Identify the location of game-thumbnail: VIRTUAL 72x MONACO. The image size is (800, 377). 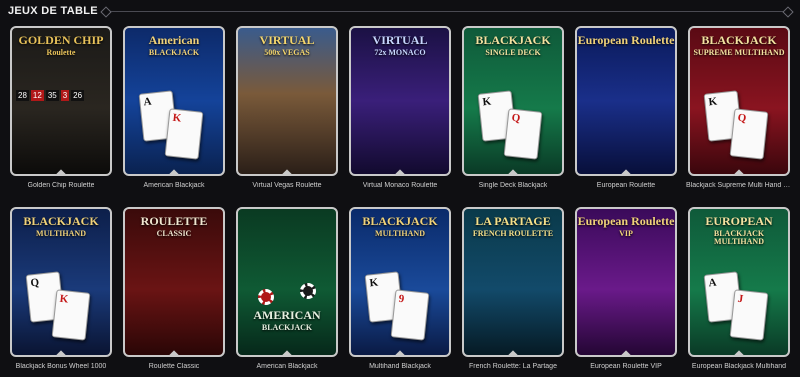
(400, 101).